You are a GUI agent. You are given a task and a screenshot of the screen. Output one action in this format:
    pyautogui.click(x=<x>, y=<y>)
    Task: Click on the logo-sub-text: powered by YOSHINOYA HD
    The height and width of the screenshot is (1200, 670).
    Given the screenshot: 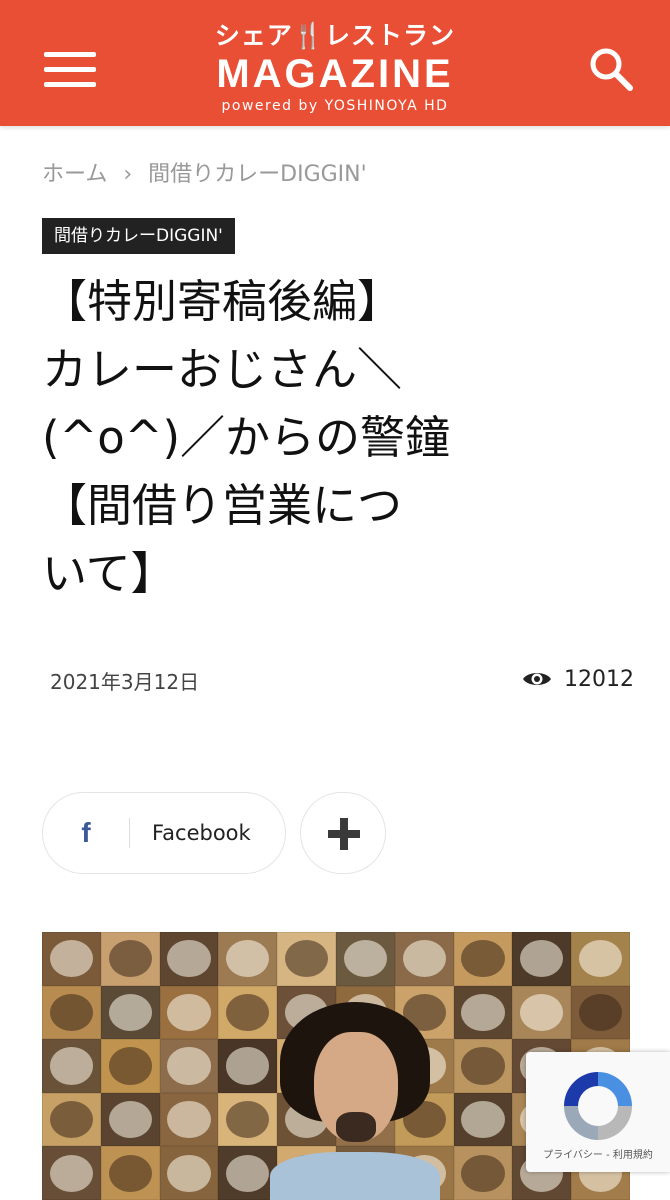 What is the action you would take?
    pyautogui.click(x=335, y=106)
    